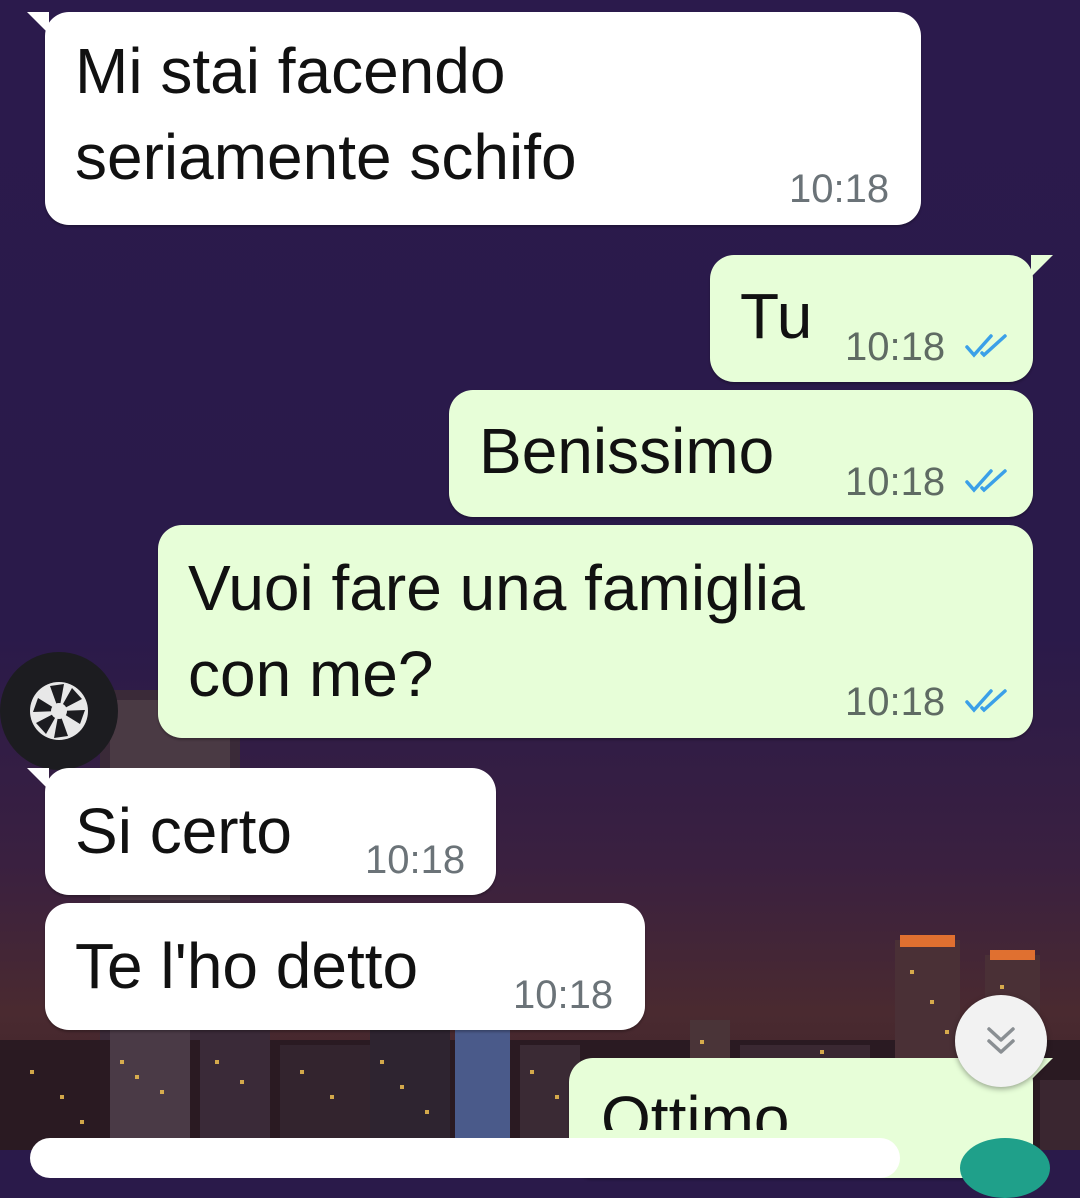  I want to click on outgoing-message-bubble: Benissimo 10:18, so click(741, 453).